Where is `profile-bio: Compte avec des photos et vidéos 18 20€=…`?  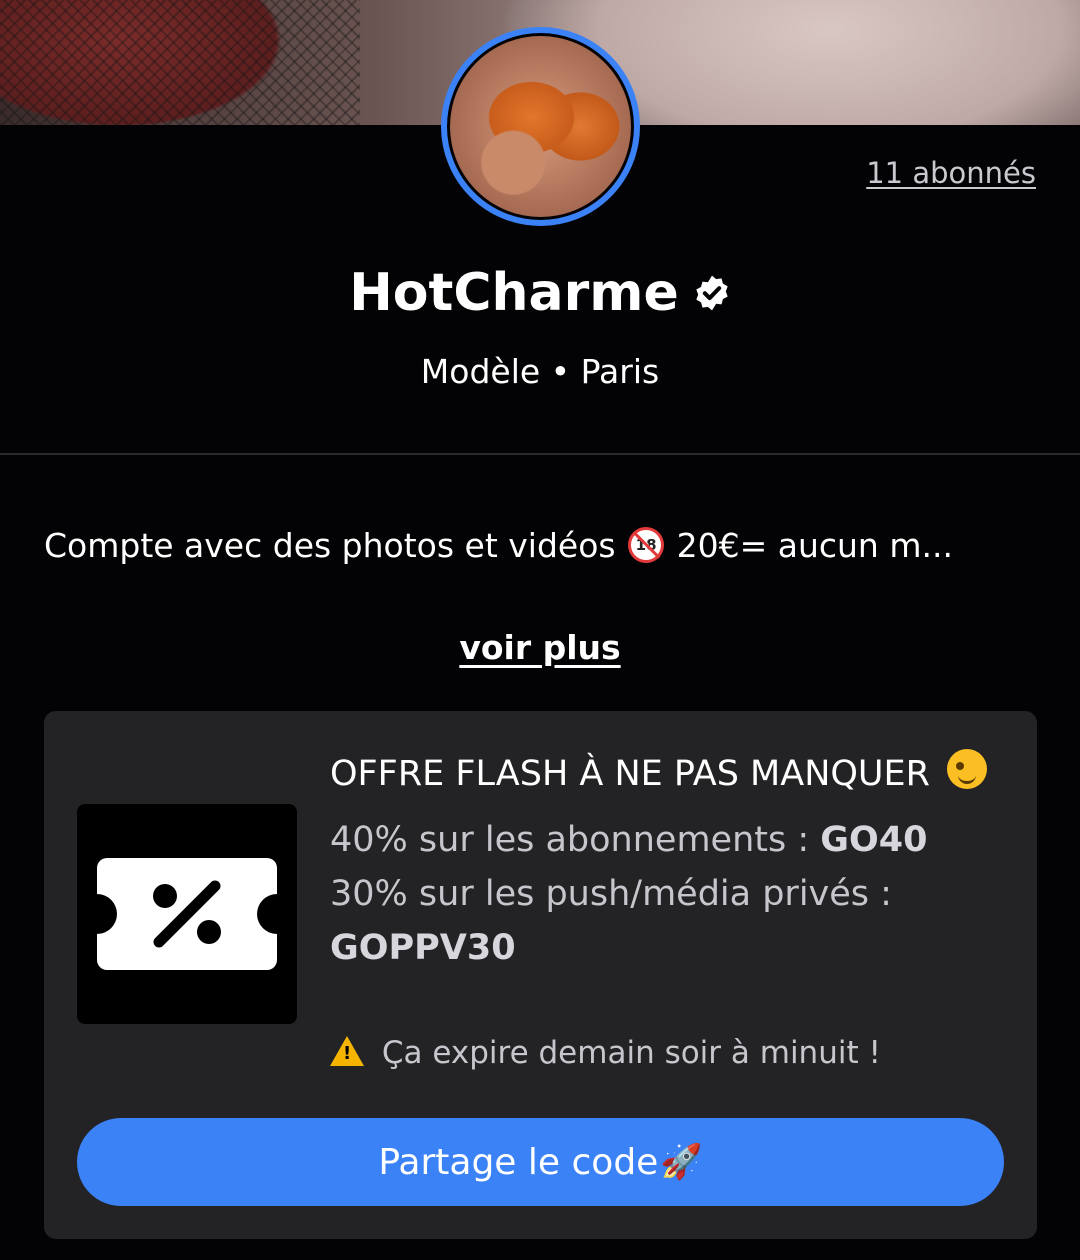 profile-bio: Compte avec des photos et vidéos 18 20€=… is located at coordinates (544, 545).